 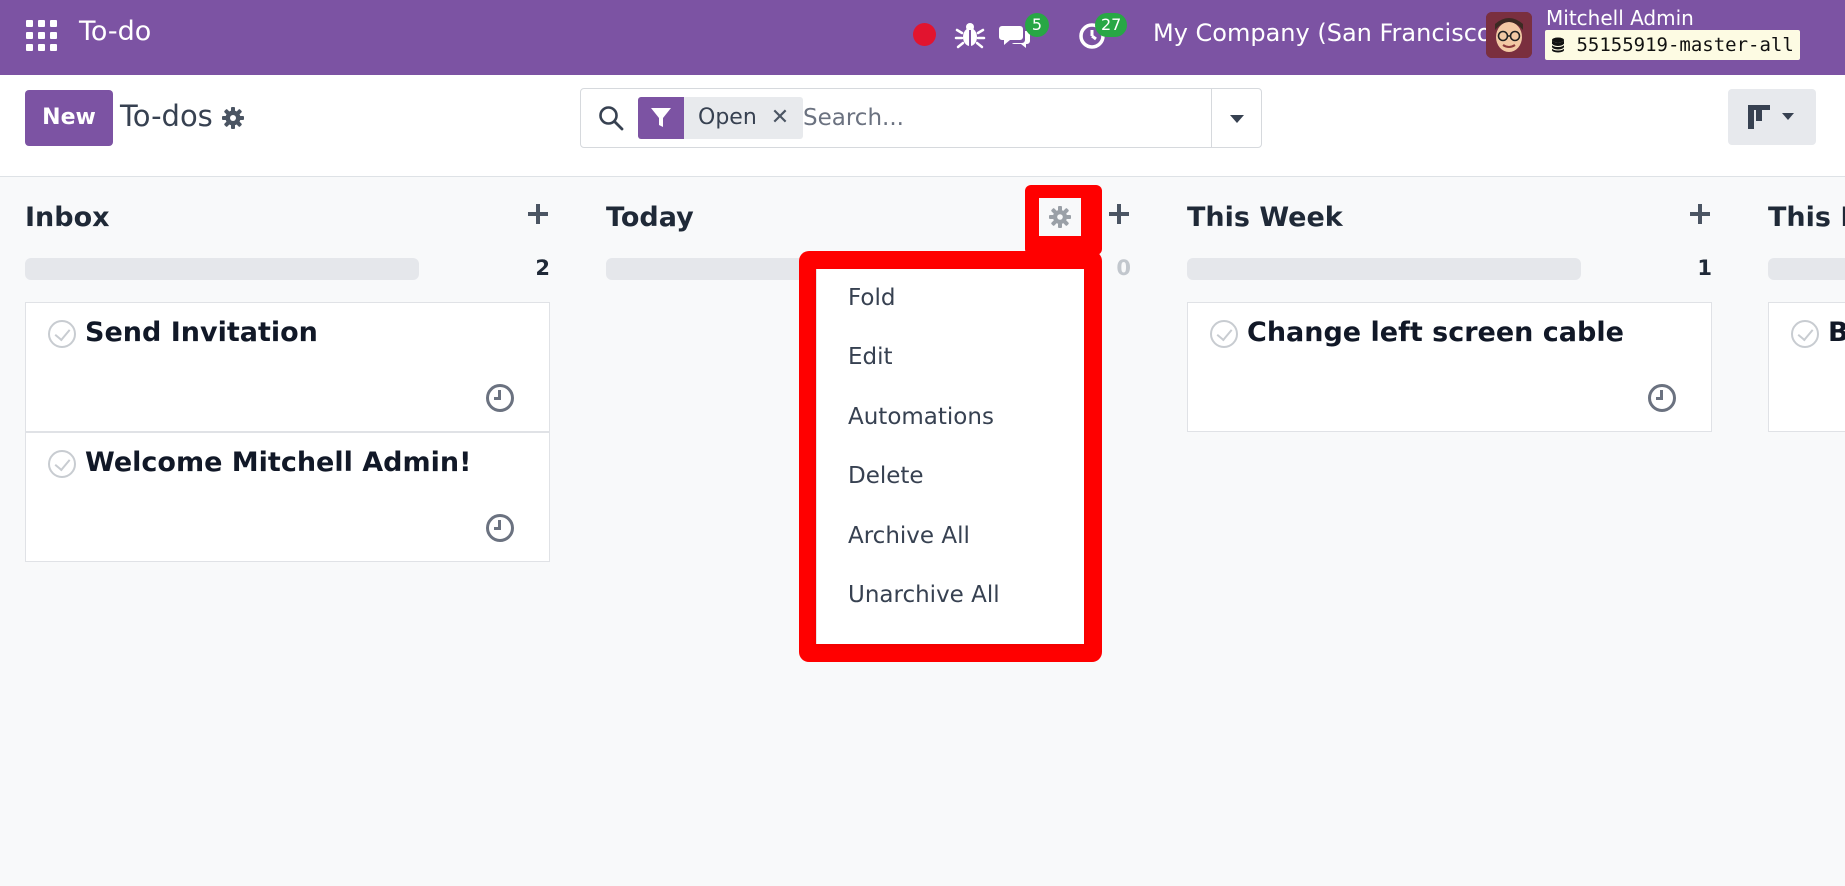 What do you see at coordinates (1123, 268) in the screenshot?
I see `column-count: 0` at bounding box center [1123, 268].